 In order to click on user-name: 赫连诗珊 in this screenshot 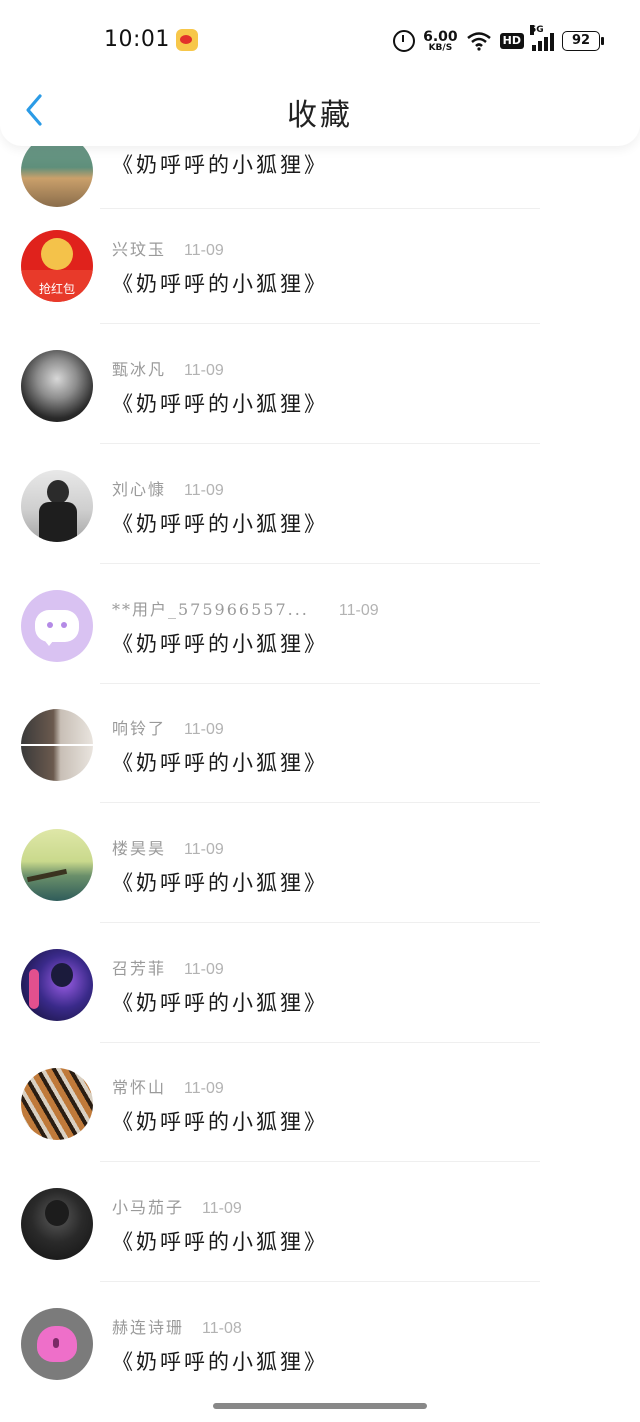, I will do `click(148, 1327)`.